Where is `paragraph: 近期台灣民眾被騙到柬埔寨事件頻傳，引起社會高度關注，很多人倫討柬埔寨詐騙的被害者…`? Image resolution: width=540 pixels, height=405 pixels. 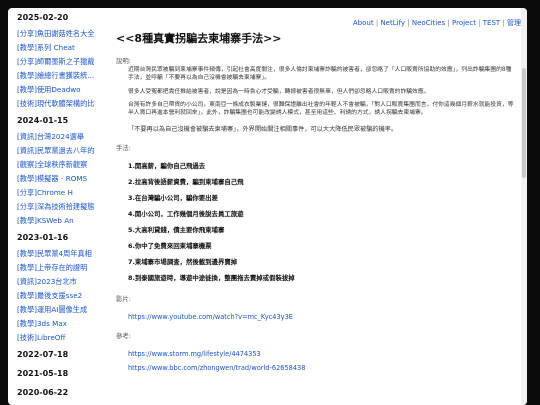 paragraph: 近期台灣民眾被騙到柬埔寨事件頻傳，引起社會高度關注，很多人倫討柬埔寨詐騙的被害者… is located at coordinates (320, 74).